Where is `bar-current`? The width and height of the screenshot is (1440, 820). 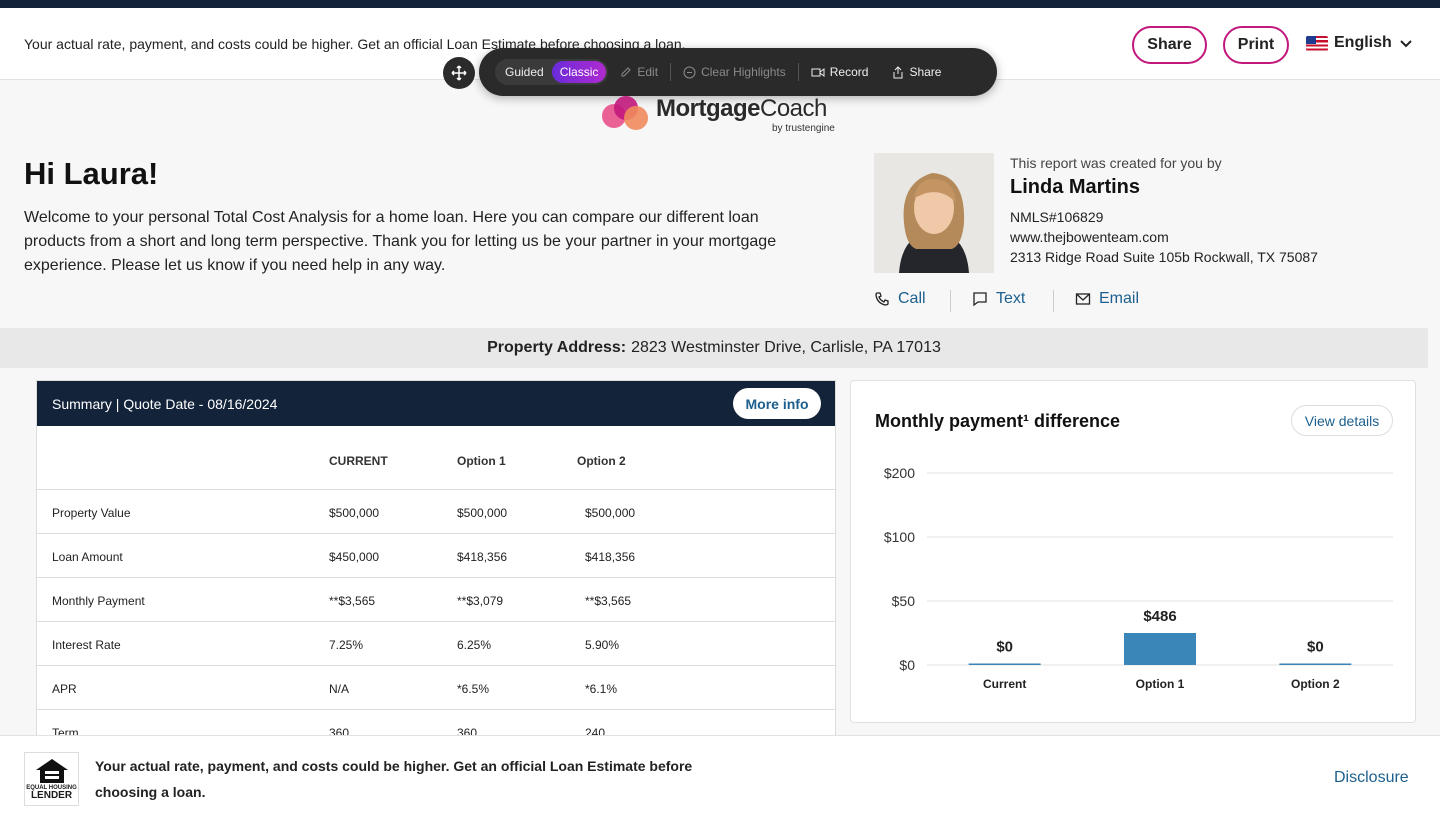
bar-current is located at coordinates (1004, 664).